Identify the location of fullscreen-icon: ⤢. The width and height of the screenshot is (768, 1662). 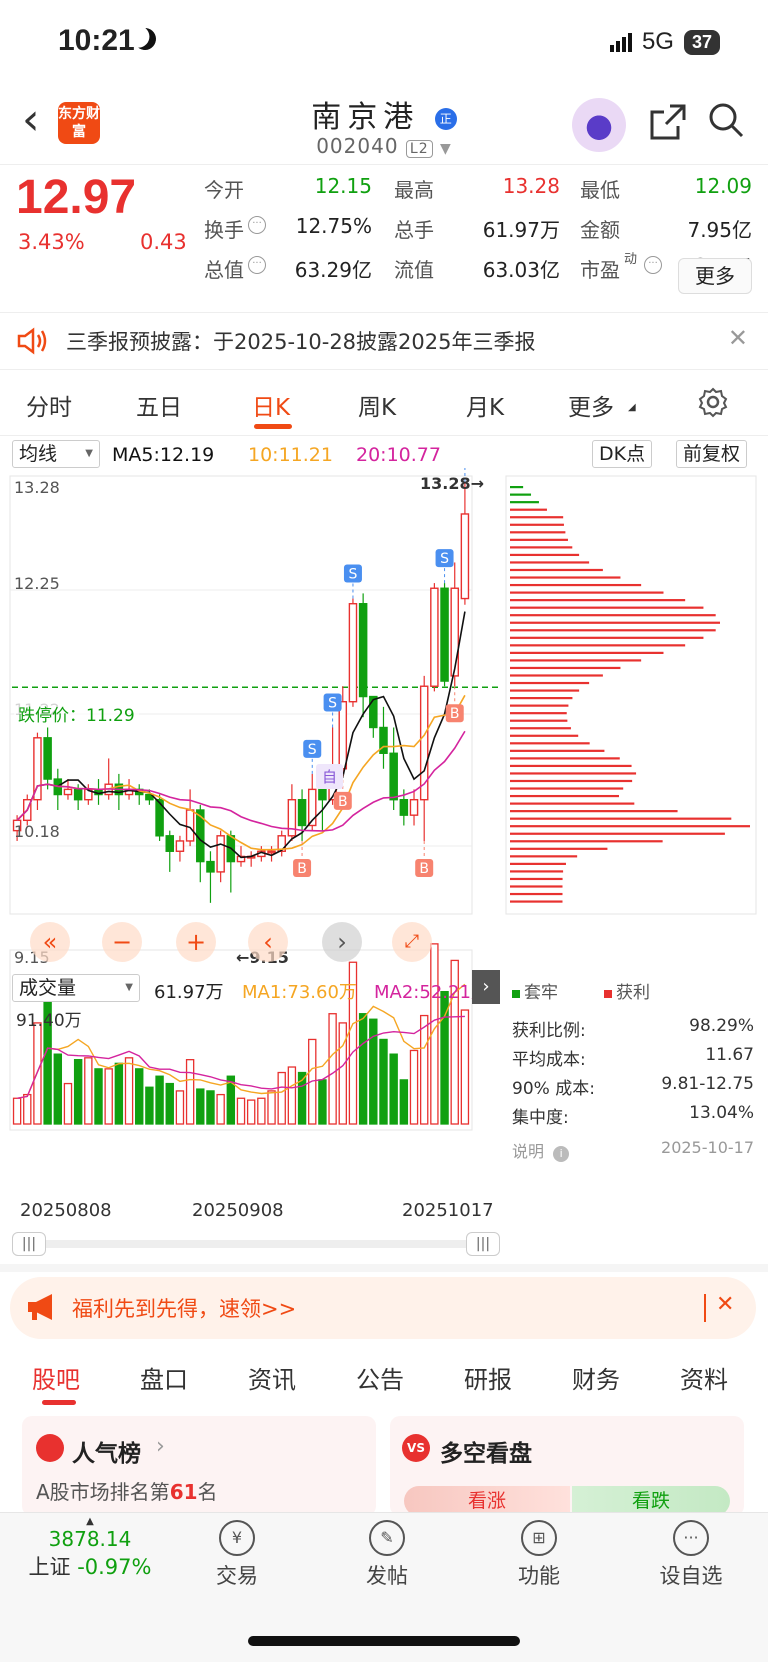
(412, 942).